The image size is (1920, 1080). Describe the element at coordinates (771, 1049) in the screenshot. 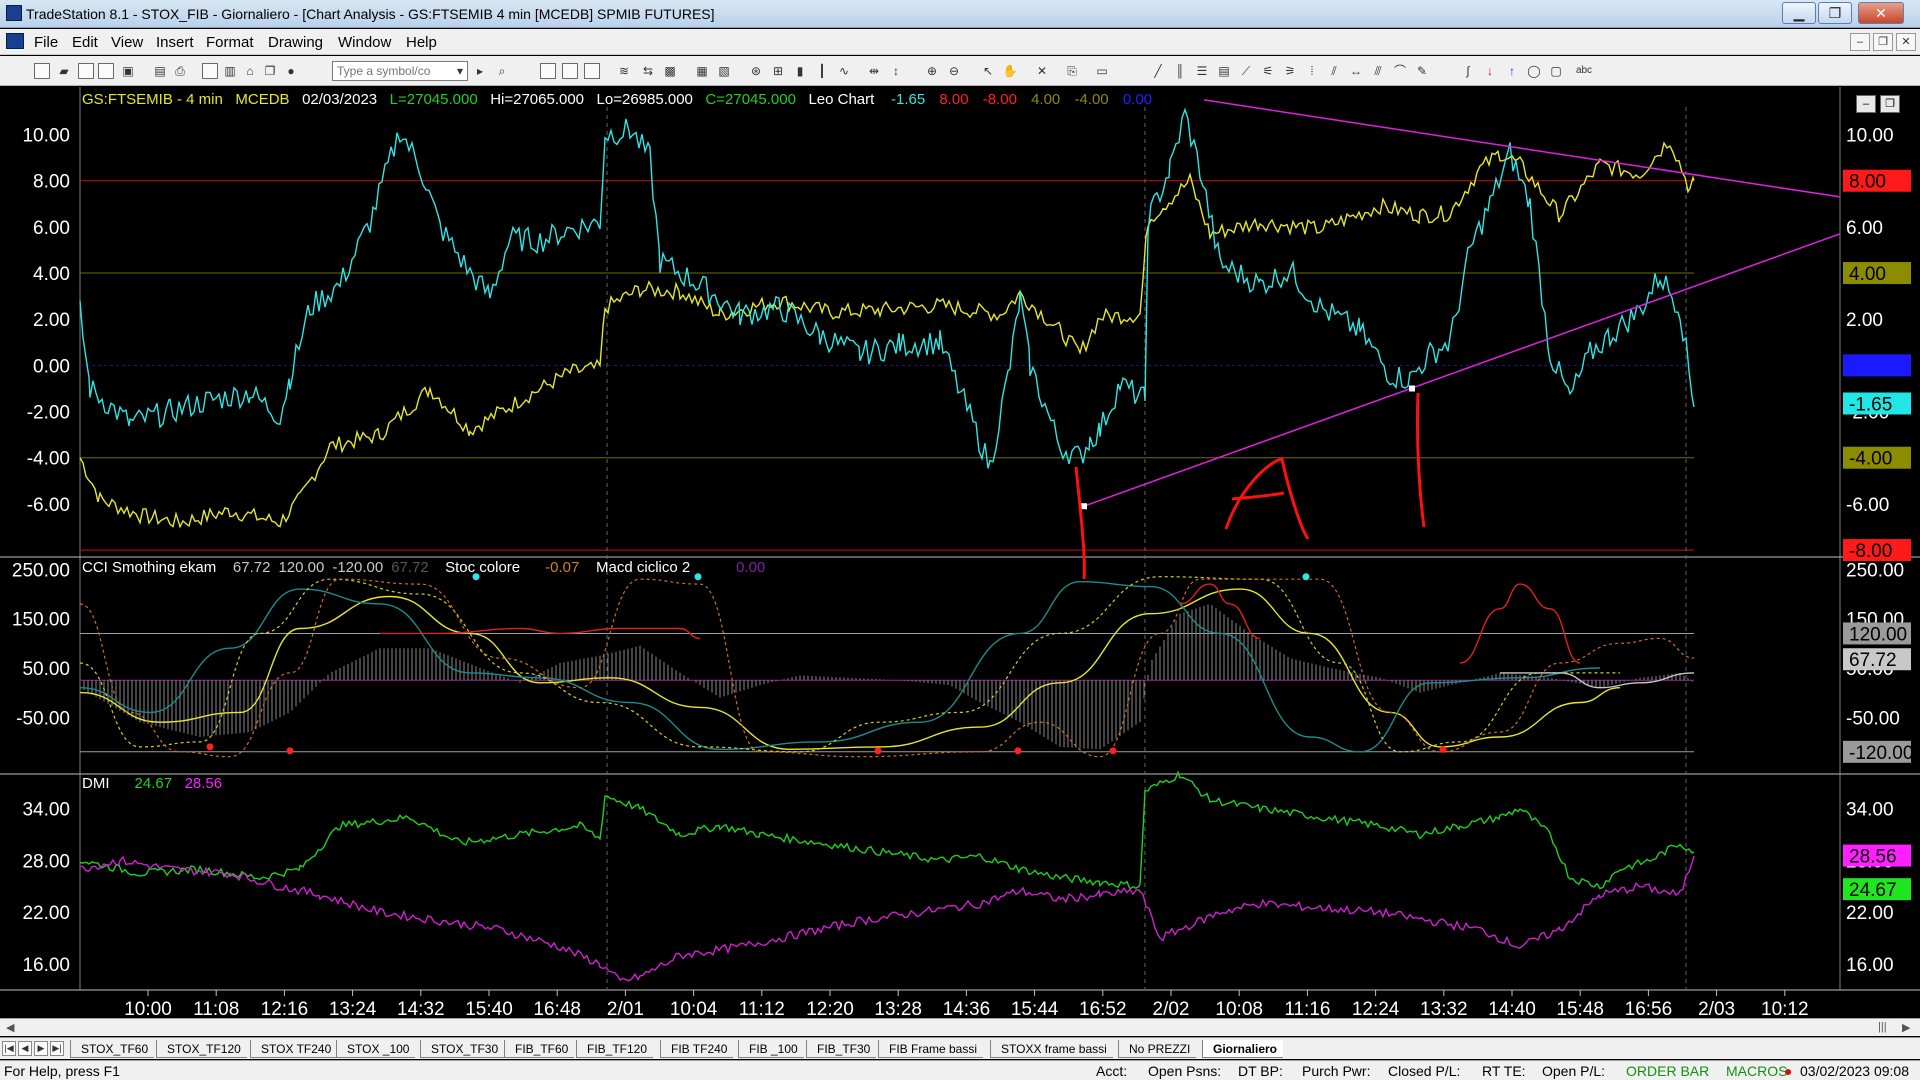

I see `tab-fib-100: FIB _100` at that location.